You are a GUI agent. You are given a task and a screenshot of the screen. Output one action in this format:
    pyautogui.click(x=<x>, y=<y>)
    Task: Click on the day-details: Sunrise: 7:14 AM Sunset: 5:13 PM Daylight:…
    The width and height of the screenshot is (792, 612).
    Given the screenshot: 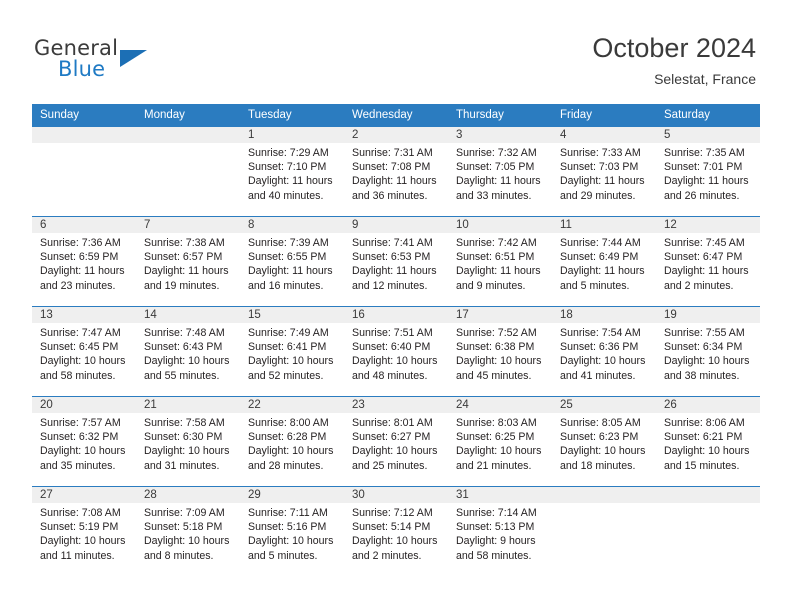 What is the action you would take?
    pyautogui.click(x=500, y=533)
    